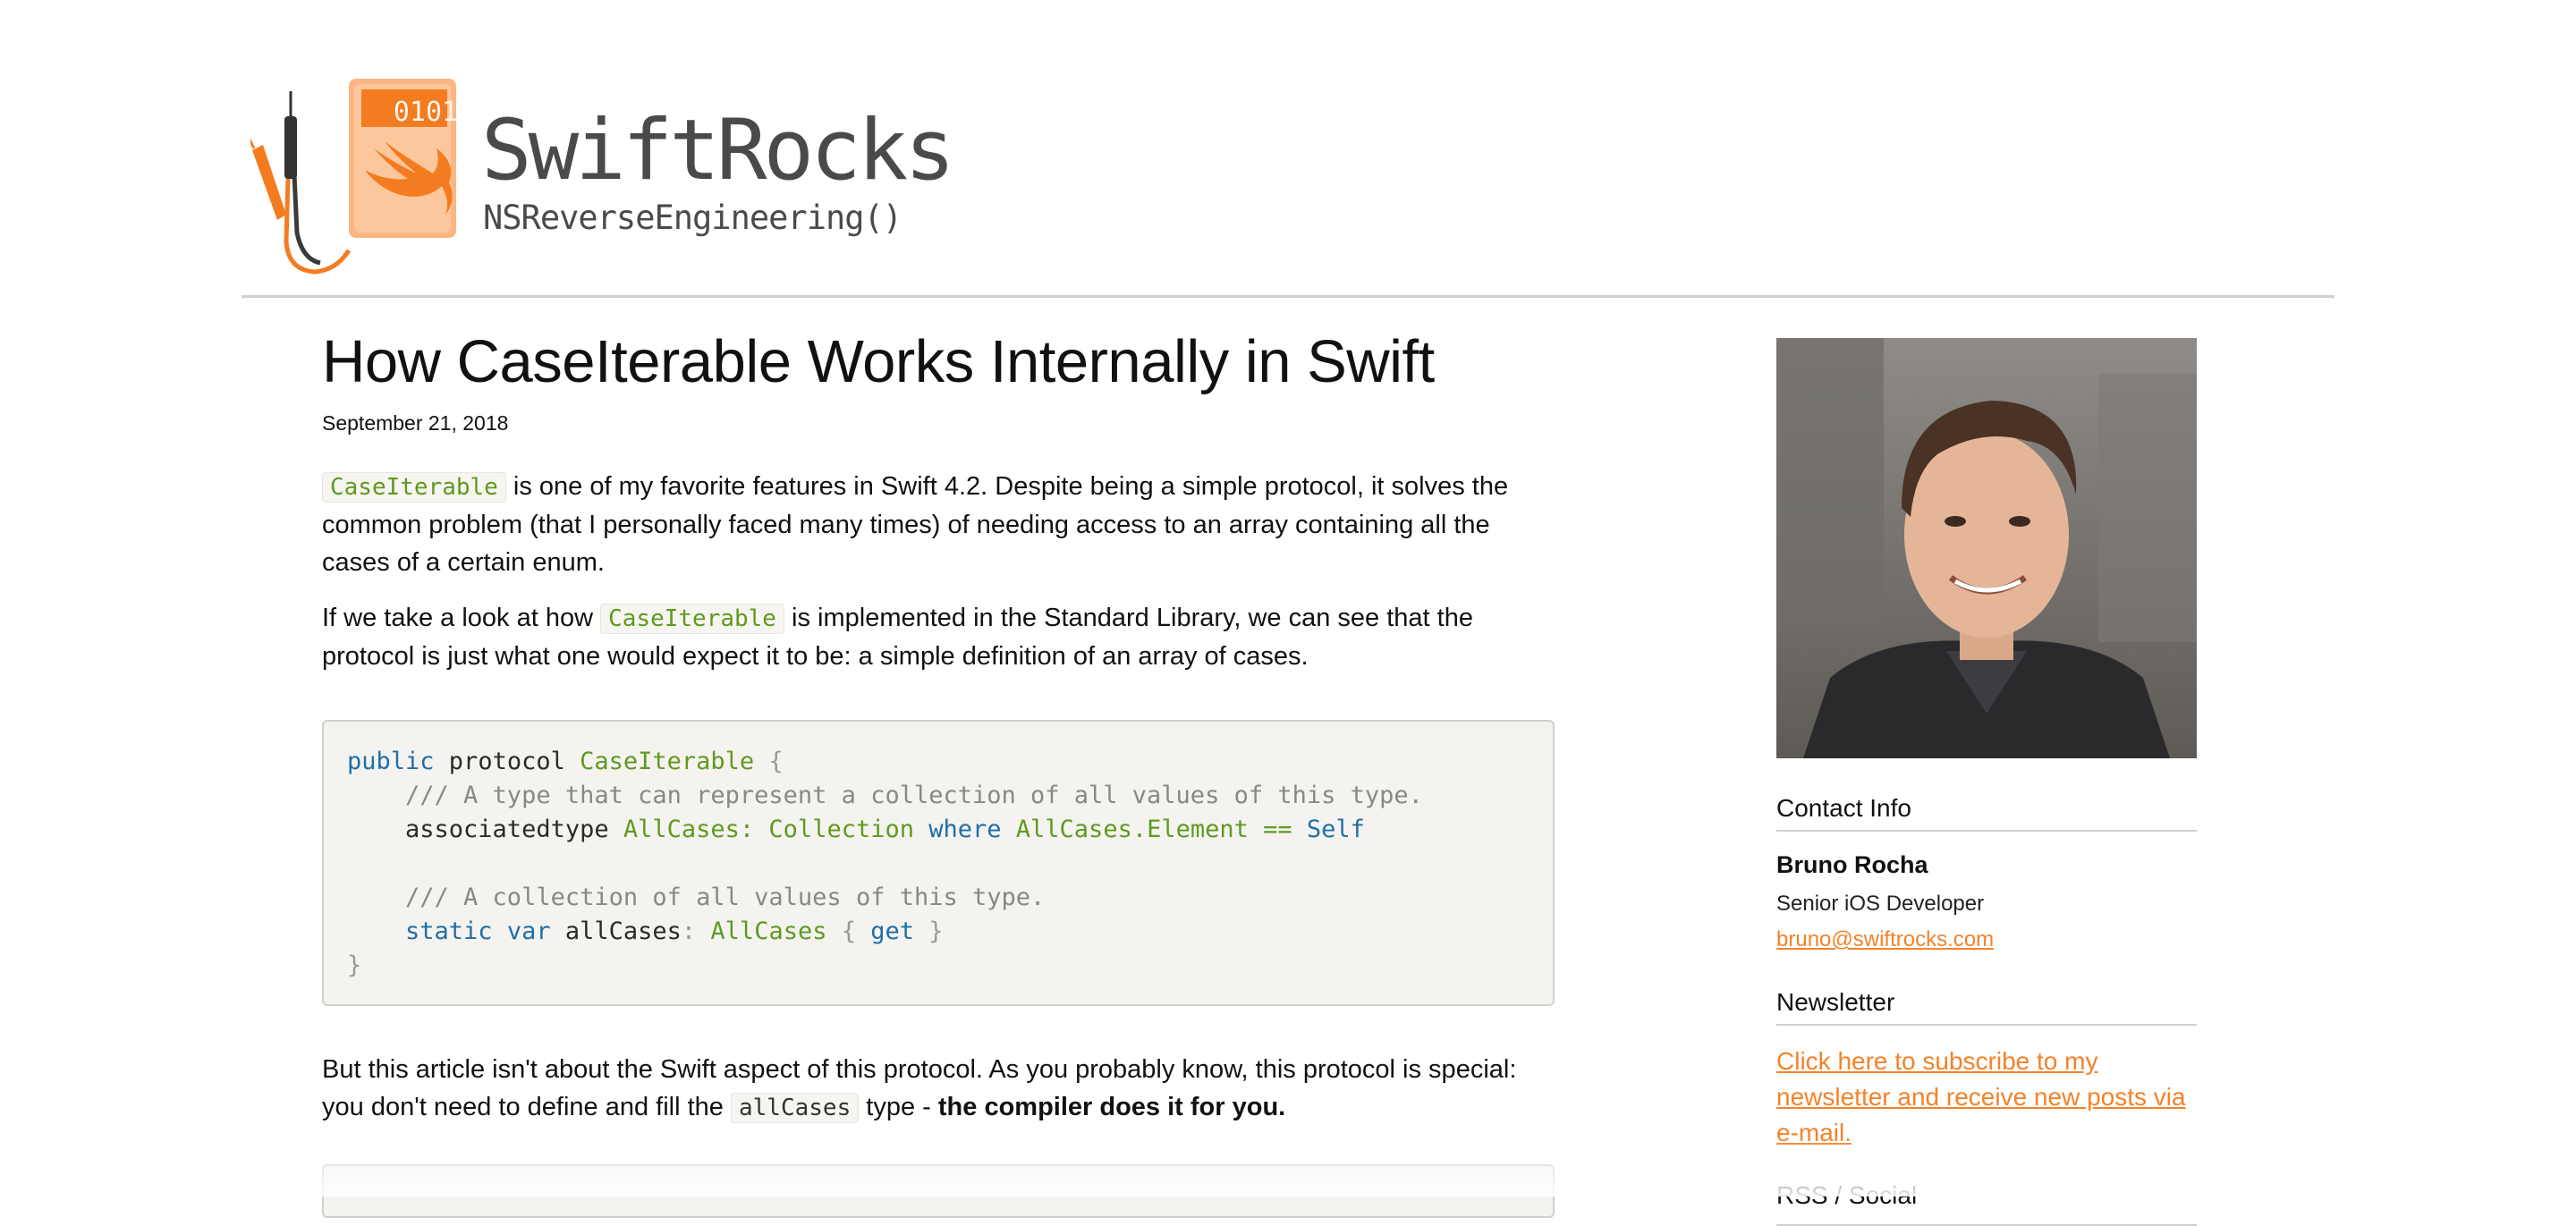 This screenshot has width=2576, height=1226. What do you see at coordinates (420, 931) in the screenshot?
I see `code-token: static` at bounding box center [420, 931].